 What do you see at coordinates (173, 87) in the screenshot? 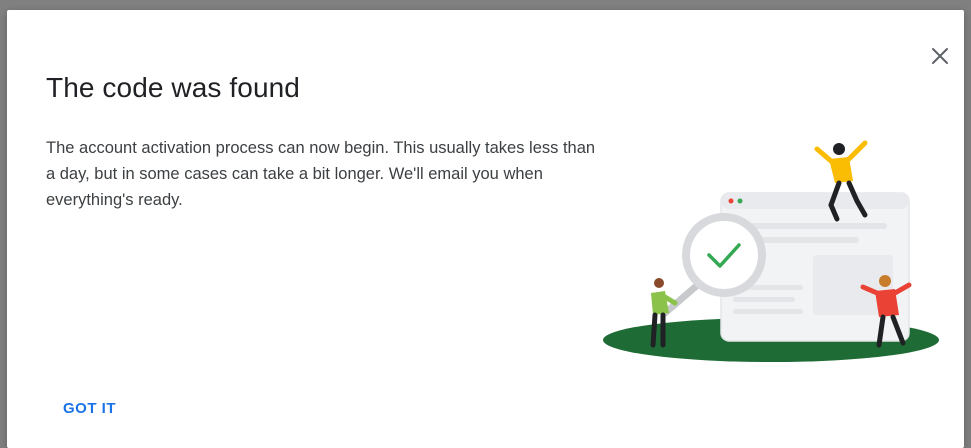
I see `dialog-title: The code was found` at bounding box center [173, 87].